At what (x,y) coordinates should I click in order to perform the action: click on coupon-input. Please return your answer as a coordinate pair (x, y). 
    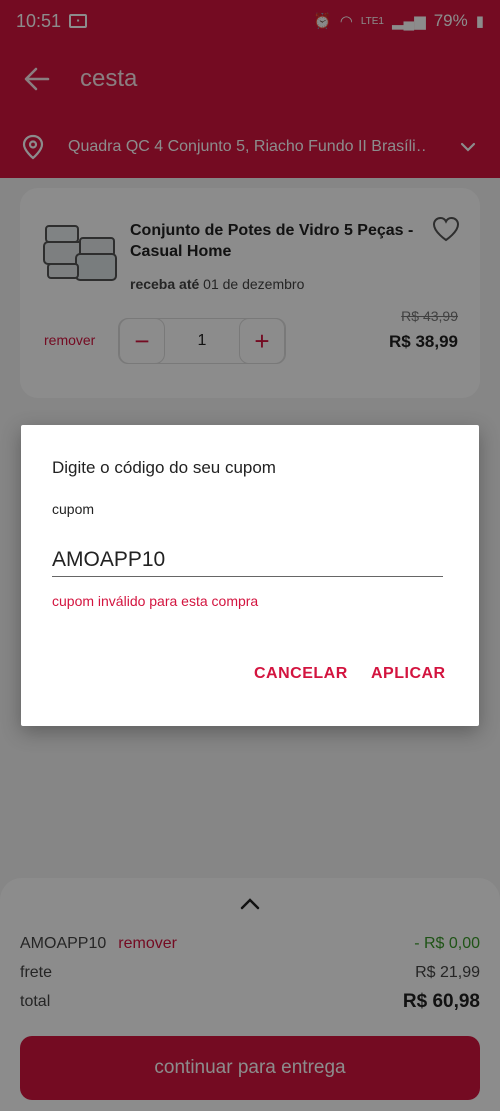
    Looking at the image, I should click on (247, 560).